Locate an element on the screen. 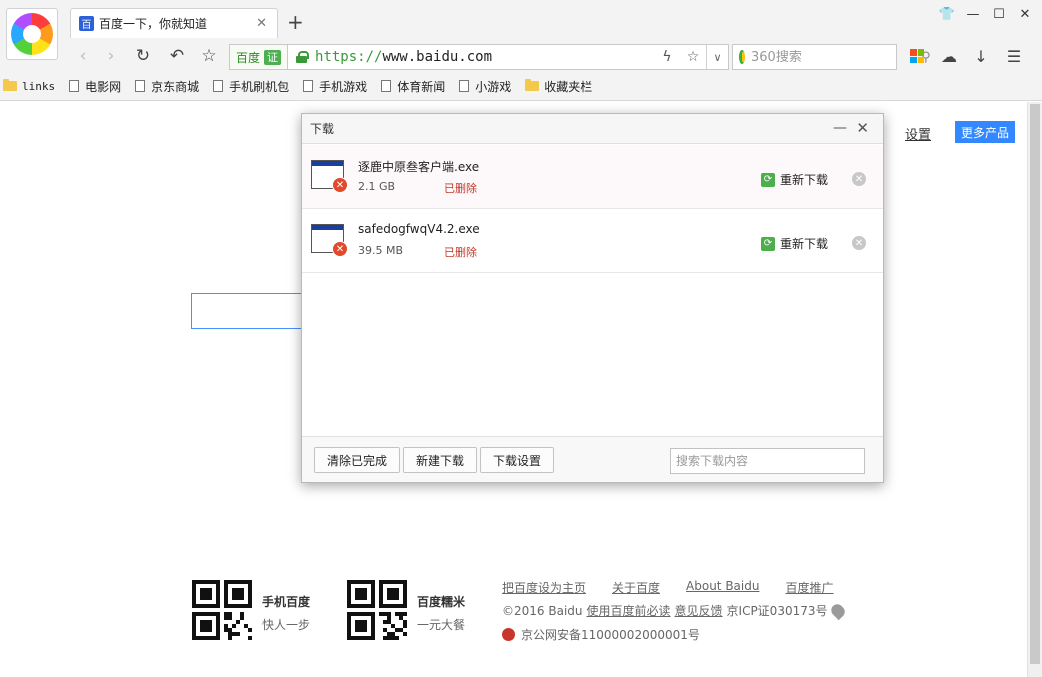 The height and width of the screenshot is (677, 1042). download-size: 2.1 GB is located at coordinates (377, 186).